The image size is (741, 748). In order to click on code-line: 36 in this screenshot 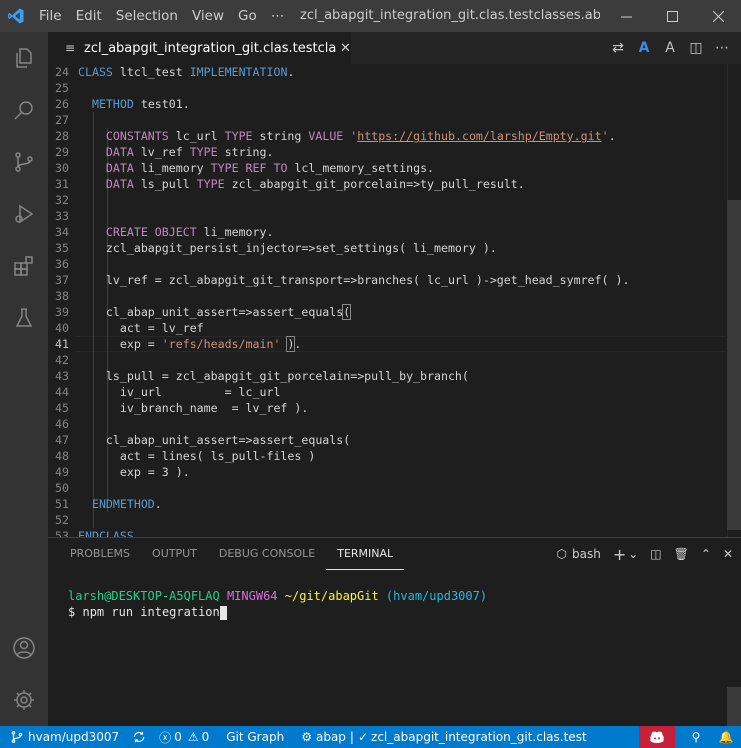, I will do `click(388, 264)`.